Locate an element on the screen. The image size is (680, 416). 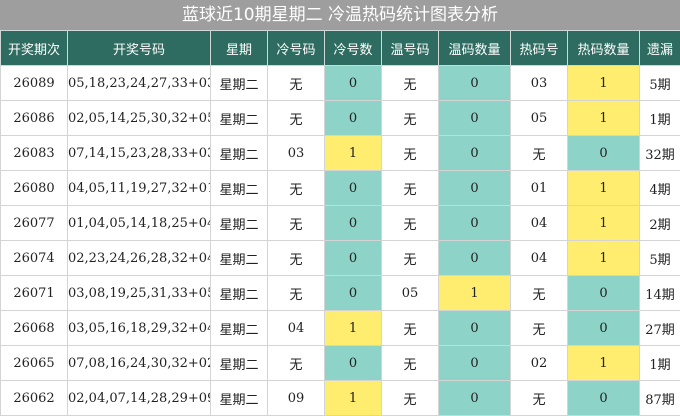
table-row: 2608905,18,23,24,27,33+03星期二无0无00315期 is located at coordinates (340, 83).